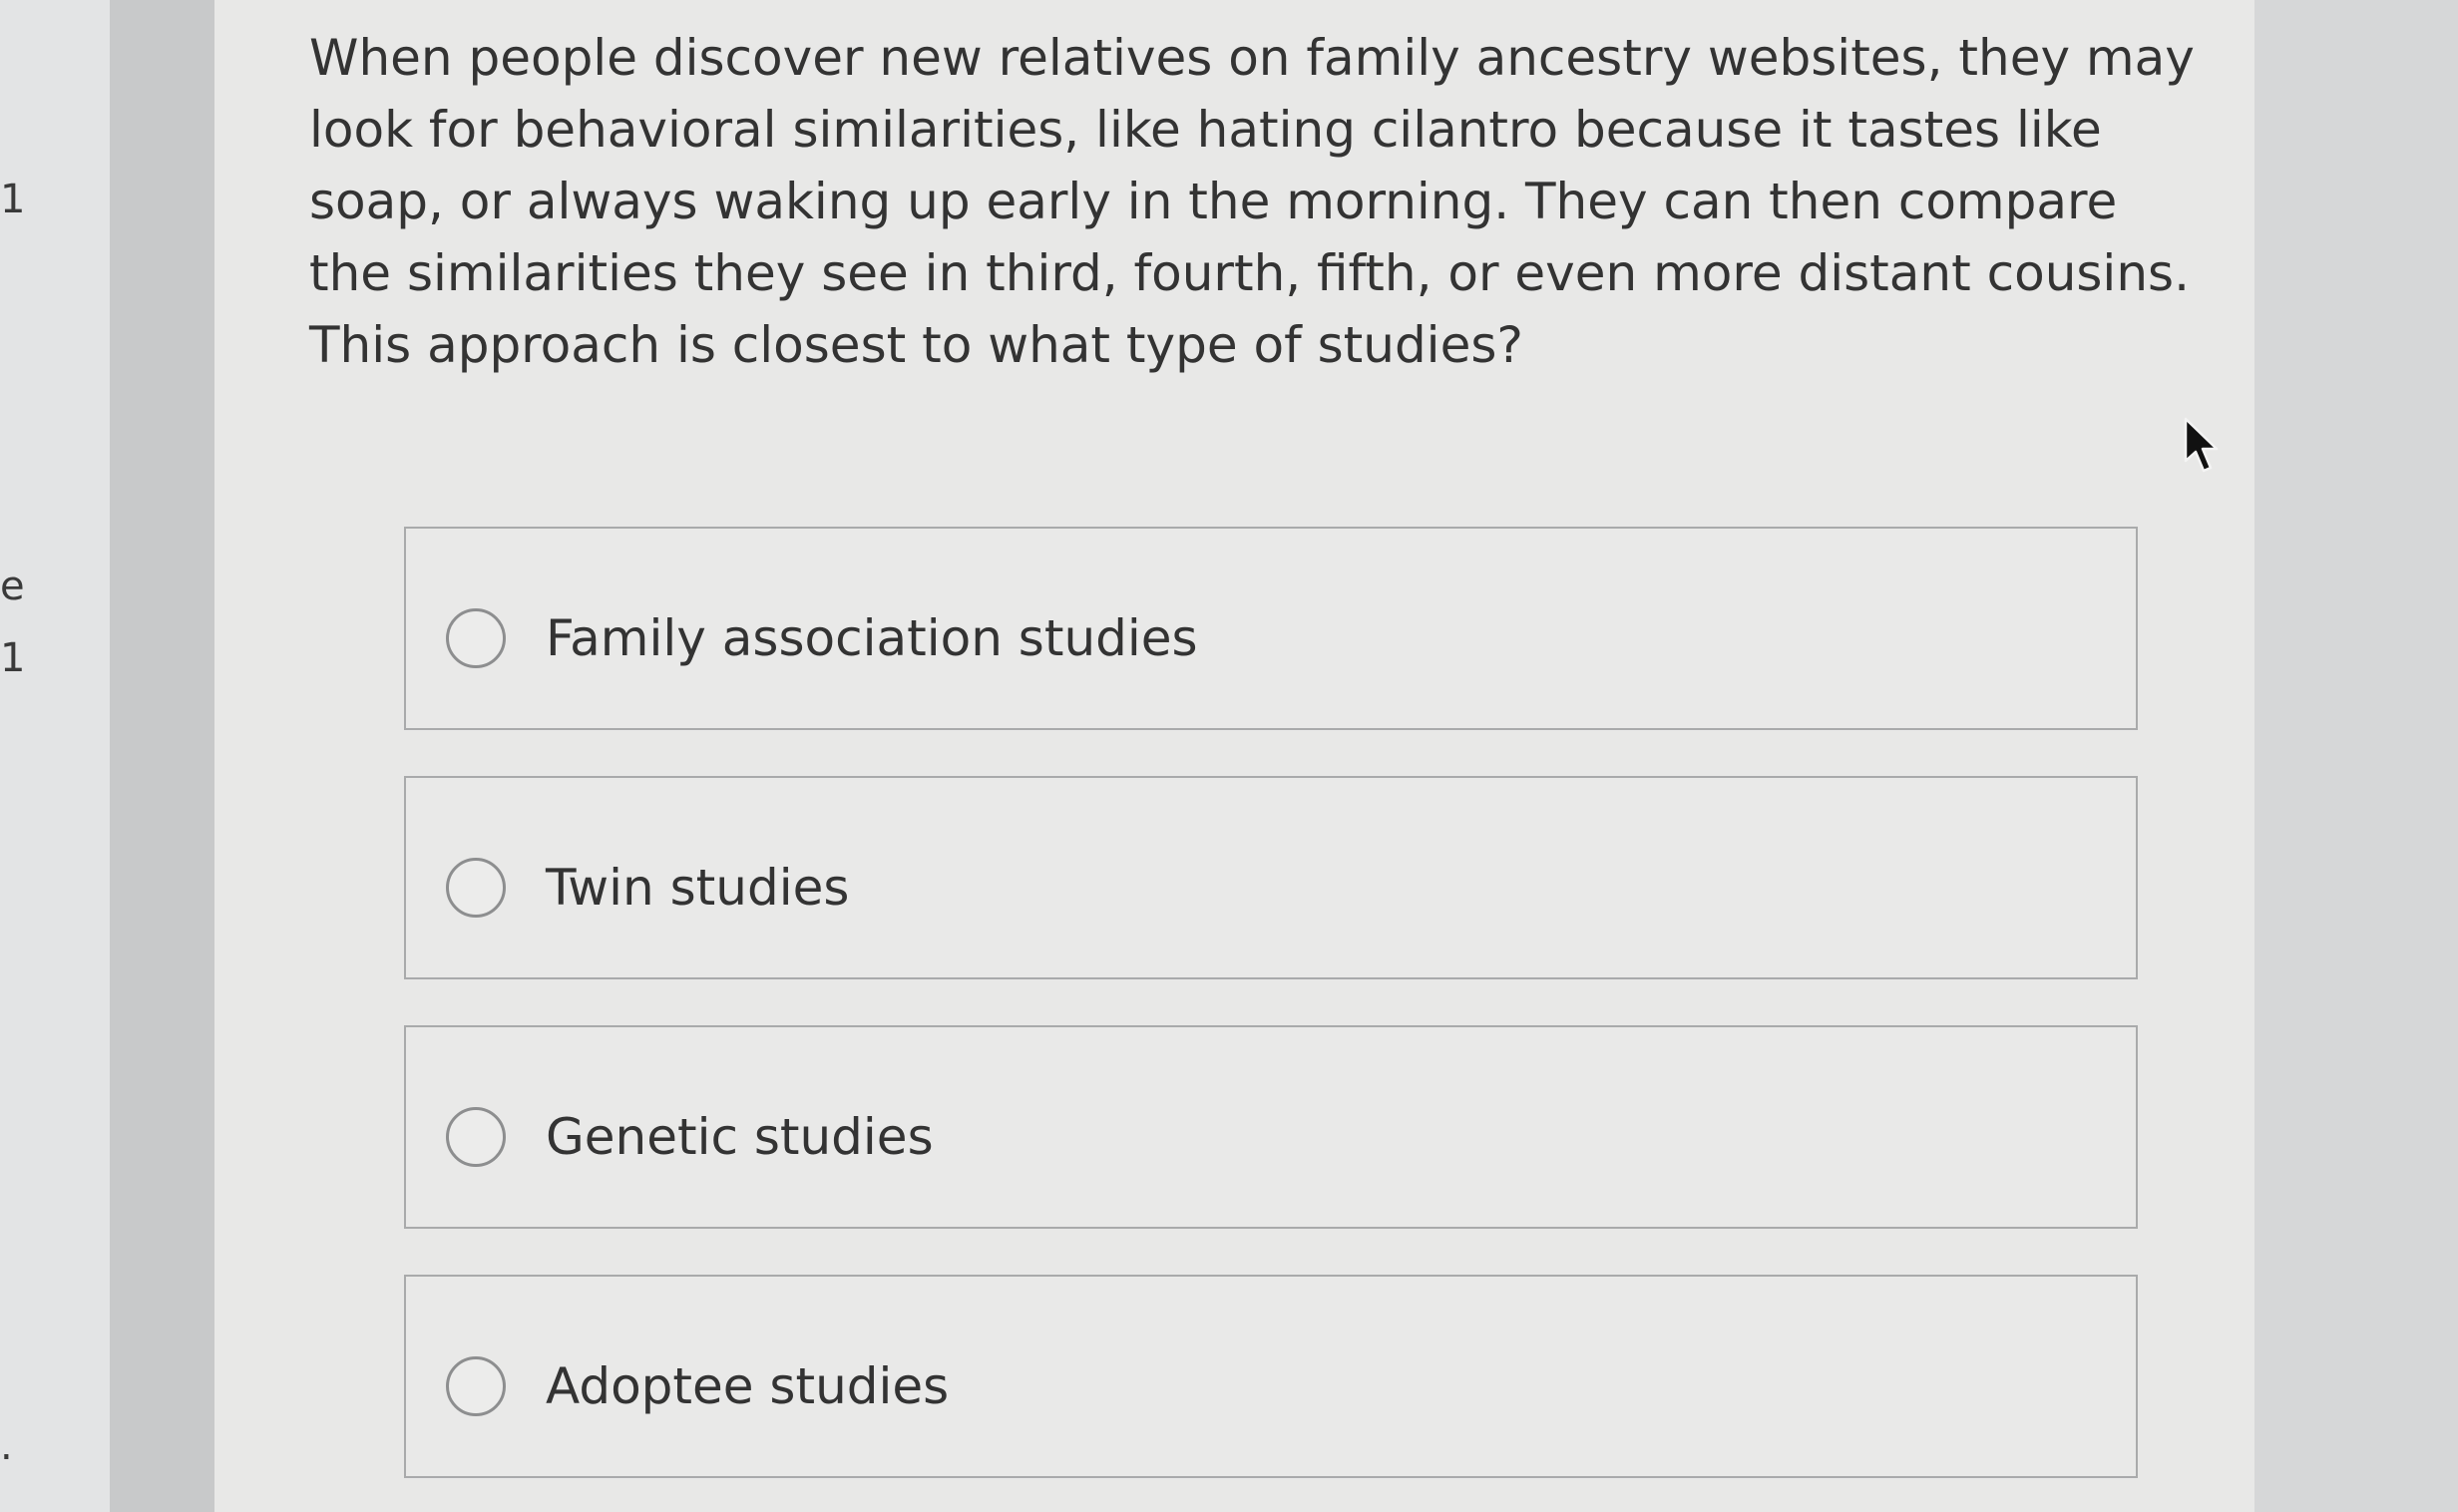 This screenshot has height=1512, width=2458. What do you see at coordinates (55, 756) in the screenshot?
I see `left-panel: 1 e 1 .` at bounding box center [55, 756].